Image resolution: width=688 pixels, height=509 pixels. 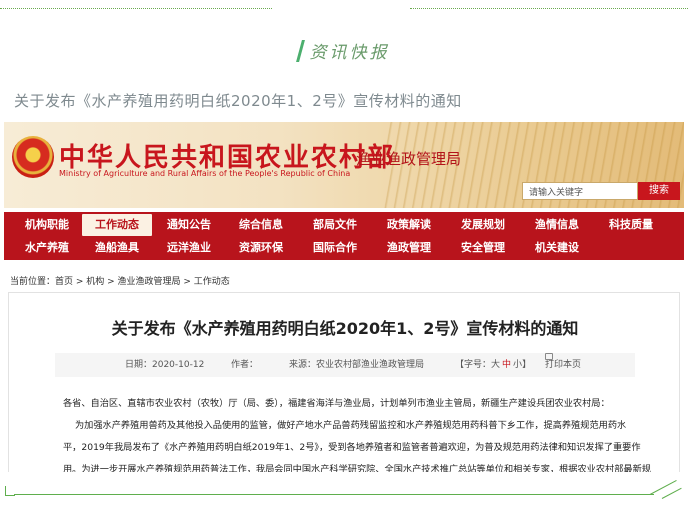 What do you see at coordinates (238, 100) in the screenshot?
I see `article-title-link: 关于发布《水产养殖用药明白纸2020年1、2号》宣传材料的通知` at bounding box center [238, 100].